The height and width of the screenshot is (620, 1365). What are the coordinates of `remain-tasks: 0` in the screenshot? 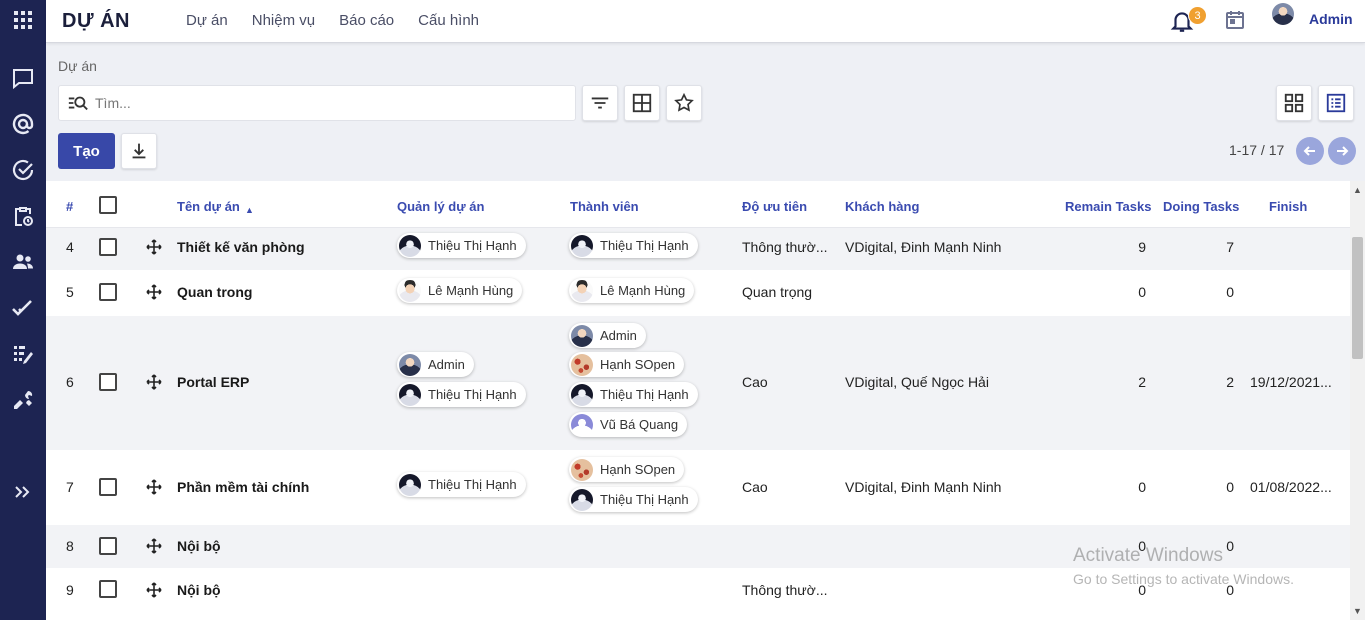 It's located at (1142, 292).